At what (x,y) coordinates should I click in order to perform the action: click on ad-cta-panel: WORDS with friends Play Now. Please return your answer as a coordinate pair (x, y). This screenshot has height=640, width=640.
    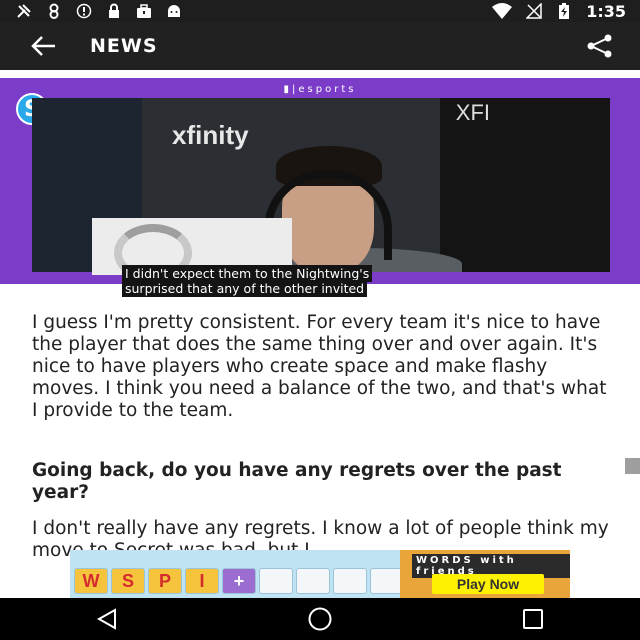
    Looking at the image, I should click on (485, 574).